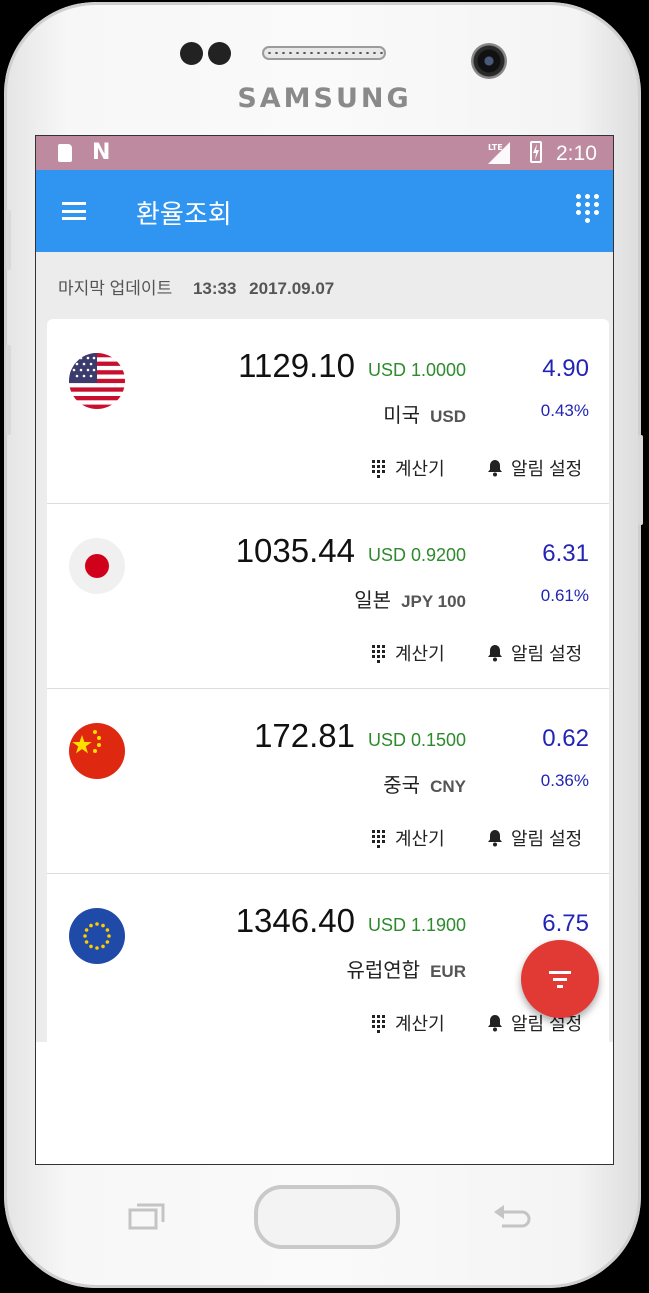  Describe the element at coordinates (424, 413) in the screenshot. I see `currency-name: 미국 USD` at that location.